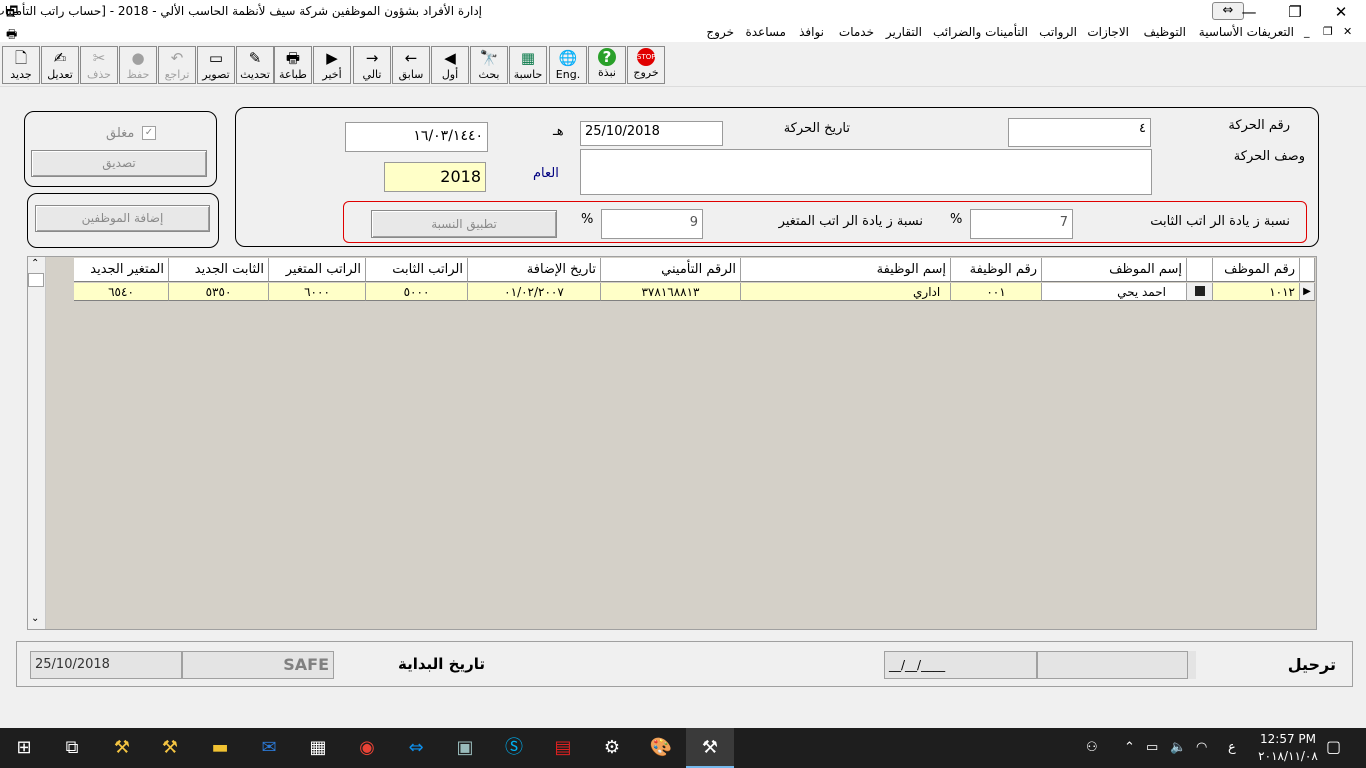 The image size is (1366, 768). I want to click on grid-cell-variable_salary: ٦٠٠٠, so click(317, 292).